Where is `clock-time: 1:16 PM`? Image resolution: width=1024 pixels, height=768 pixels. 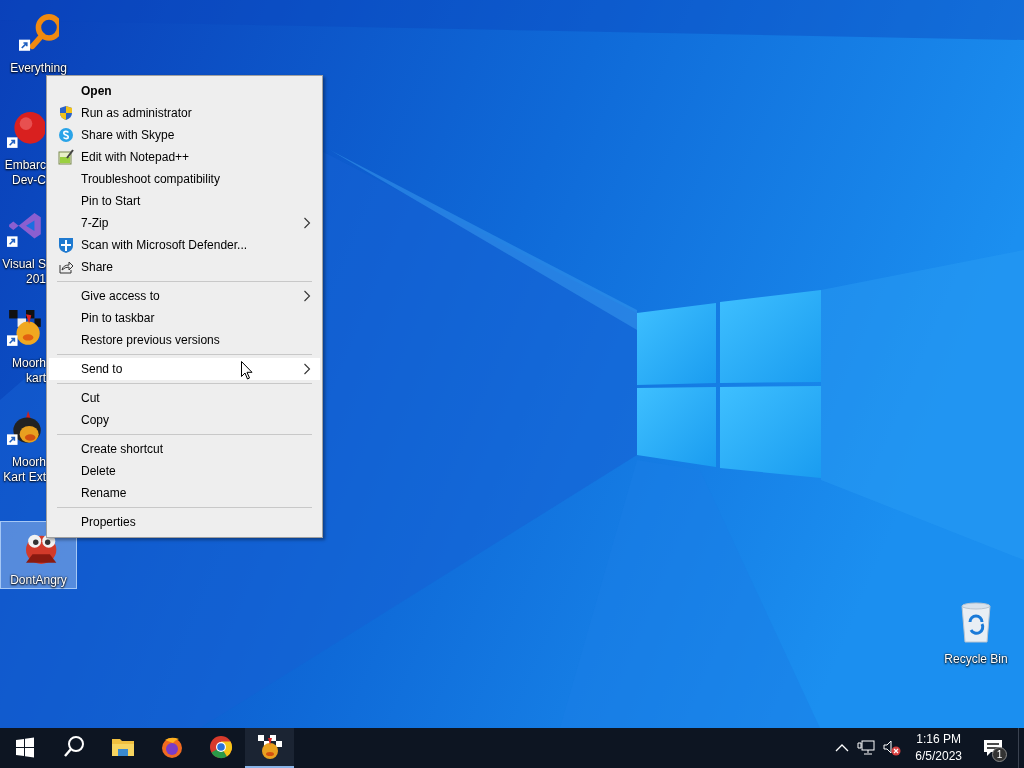
clock-time: 1:16 PM is located at coordinates (938, 739).